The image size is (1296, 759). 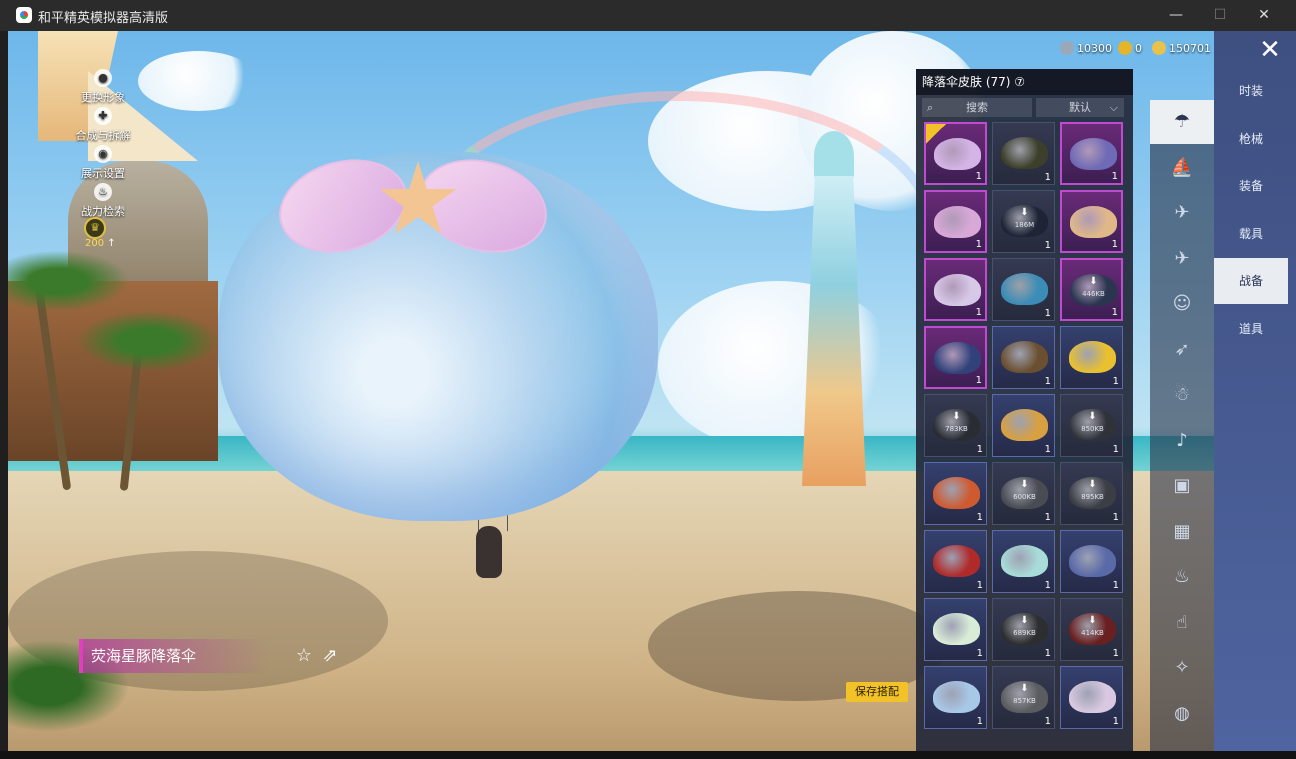 What do you see at coordinates (1182, 350) in the screenshot?
I see `jet-icon: ➶` at bounding box center [1182, 350].